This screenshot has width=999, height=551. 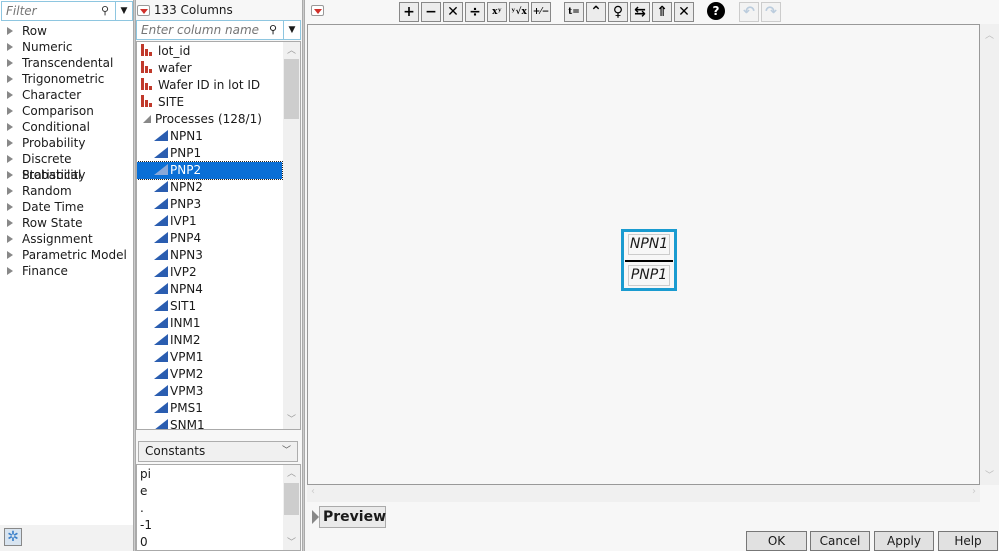 I want to click on unary-function-button: ⇑, so click(x=662, y=12).